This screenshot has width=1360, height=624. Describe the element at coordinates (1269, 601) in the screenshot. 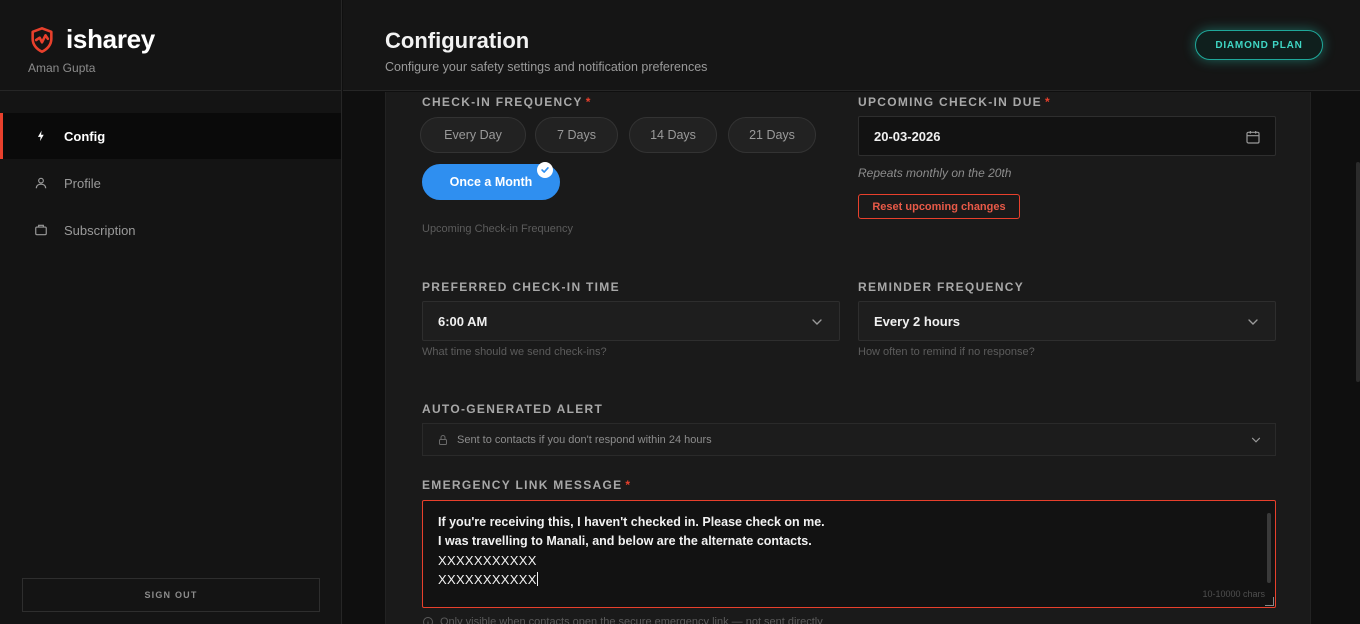

I see `resize-handle` at that location.